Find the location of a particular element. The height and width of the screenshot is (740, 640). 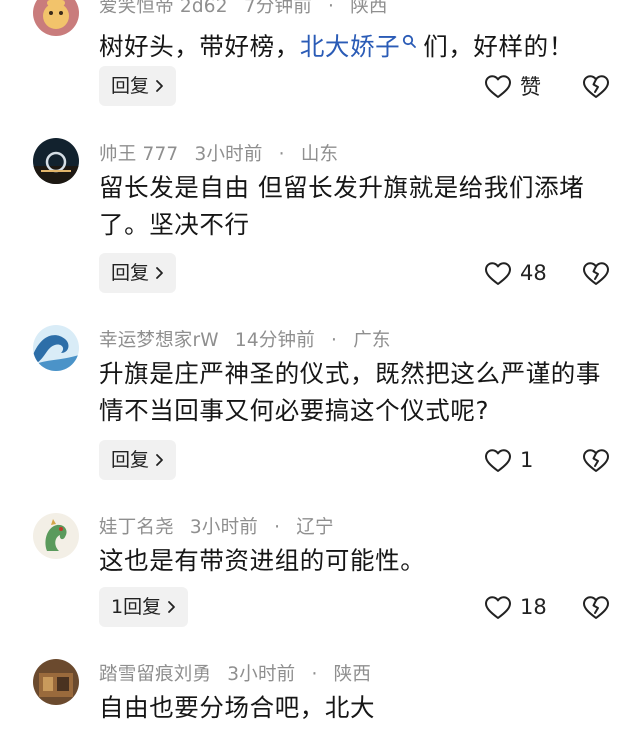

user-avatar is located at coordinates (56, 682).